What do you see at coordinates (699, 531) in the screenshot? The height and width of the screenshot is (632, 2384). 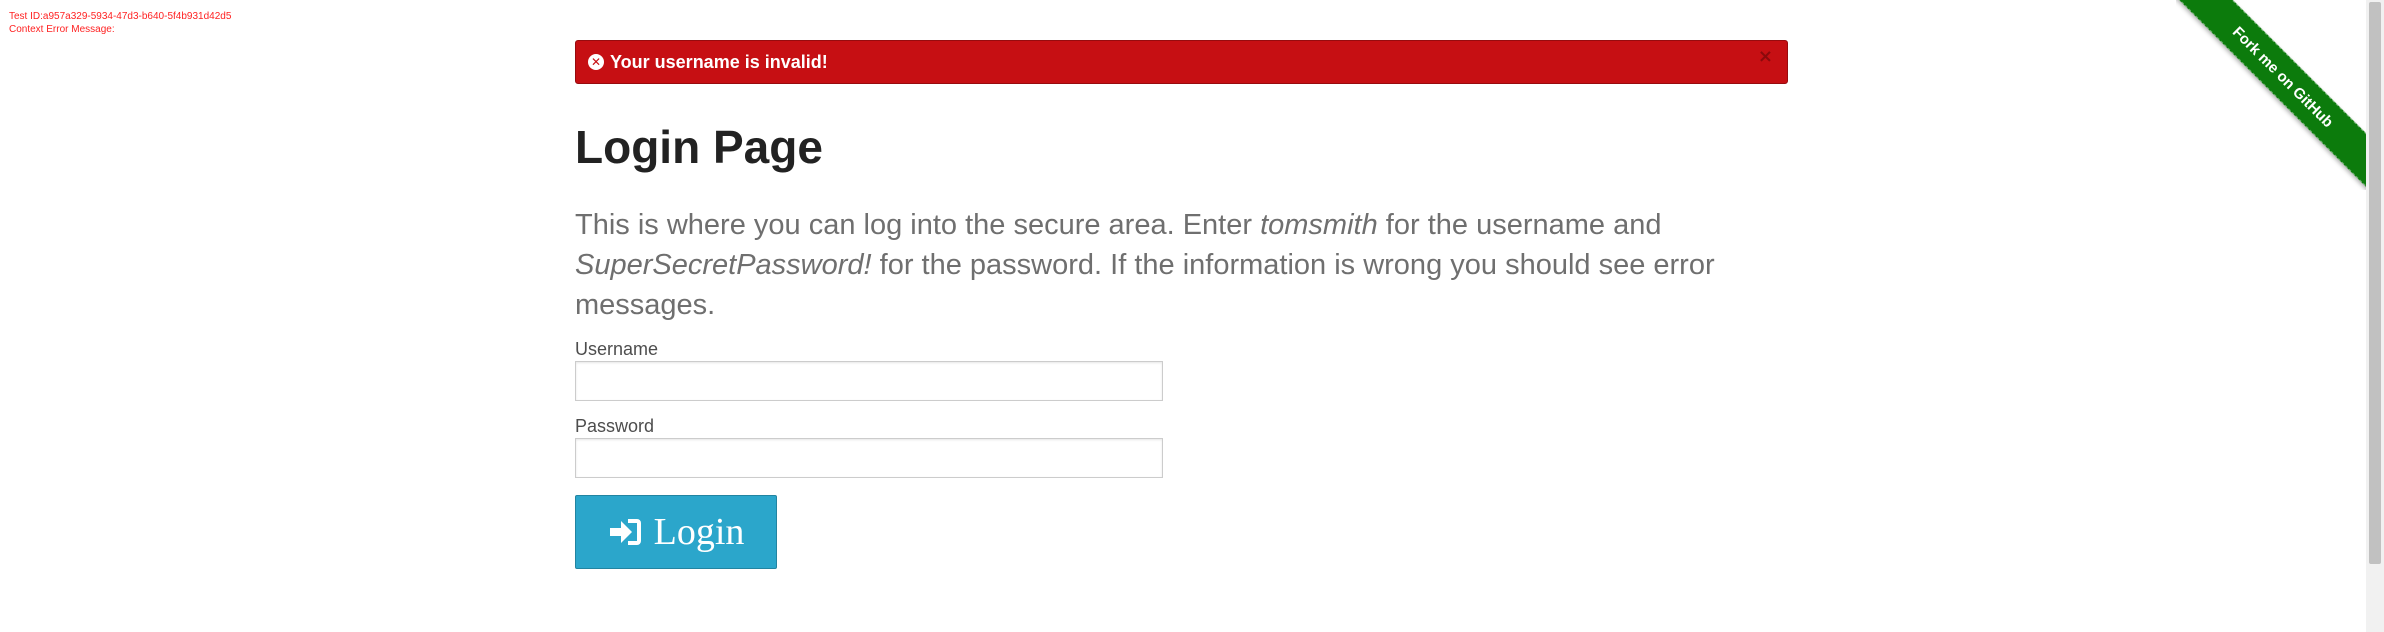 I see `login-button-label: Login` at bounding box center [699, 531].